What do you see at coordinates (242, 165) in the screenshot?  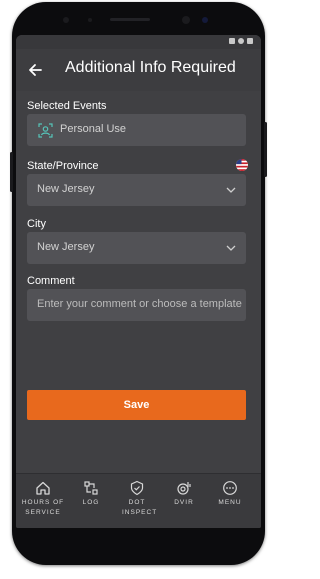 I see `us-flag-icon` at bounding box center [242, 165].